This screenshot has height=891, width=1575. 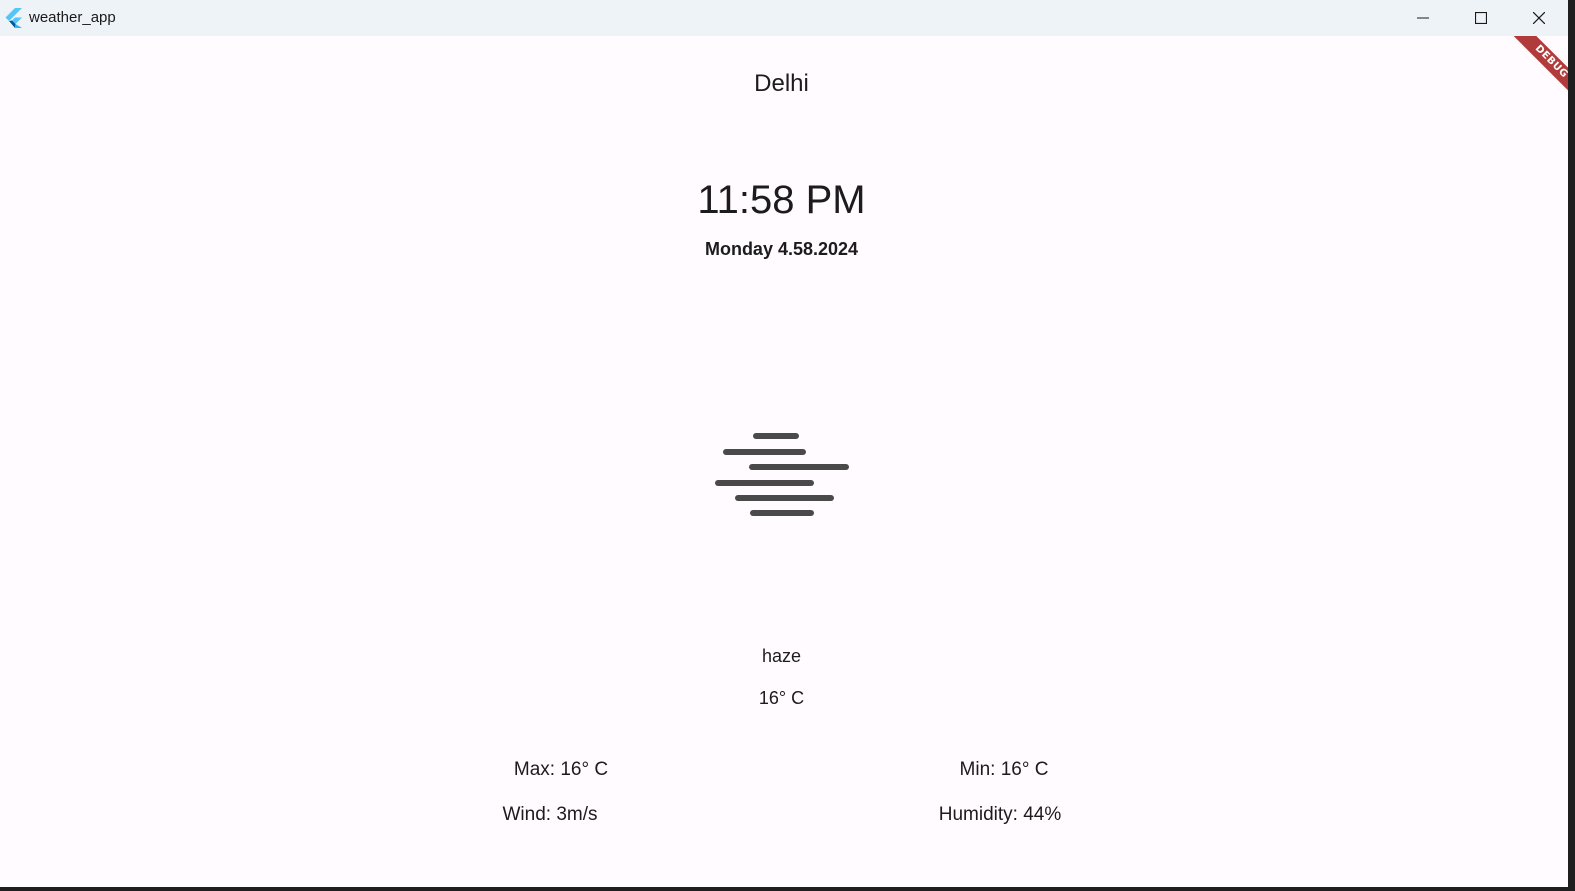 I want to click on humidity: Humidity: 44%, so click(x=1000, y=814).